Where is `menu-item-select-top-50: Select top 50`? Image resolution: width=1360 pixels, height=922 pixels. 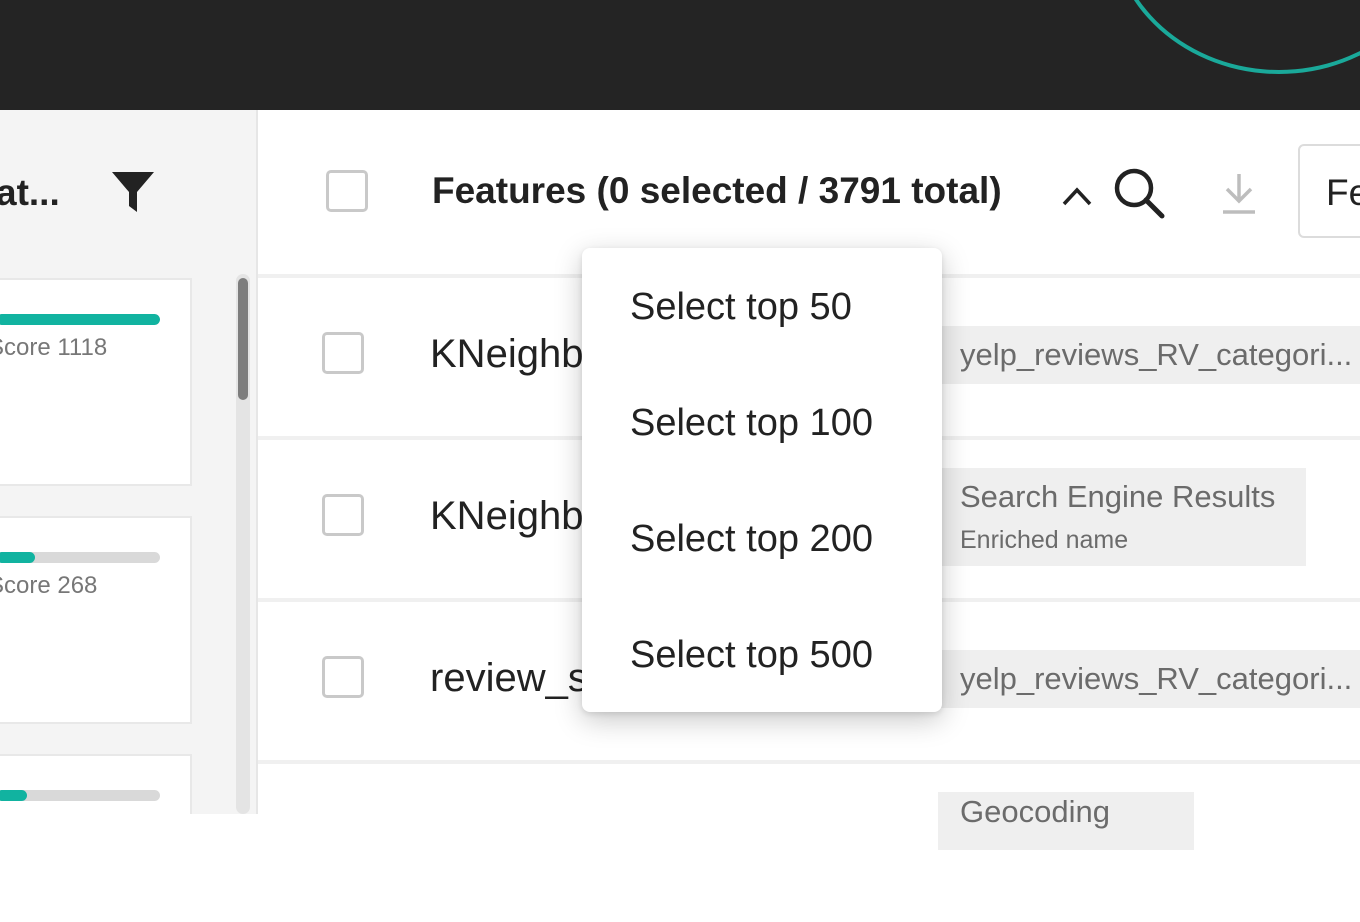
menu-item-select-top-50: Select top 50 is located at coordinates (741, 307).